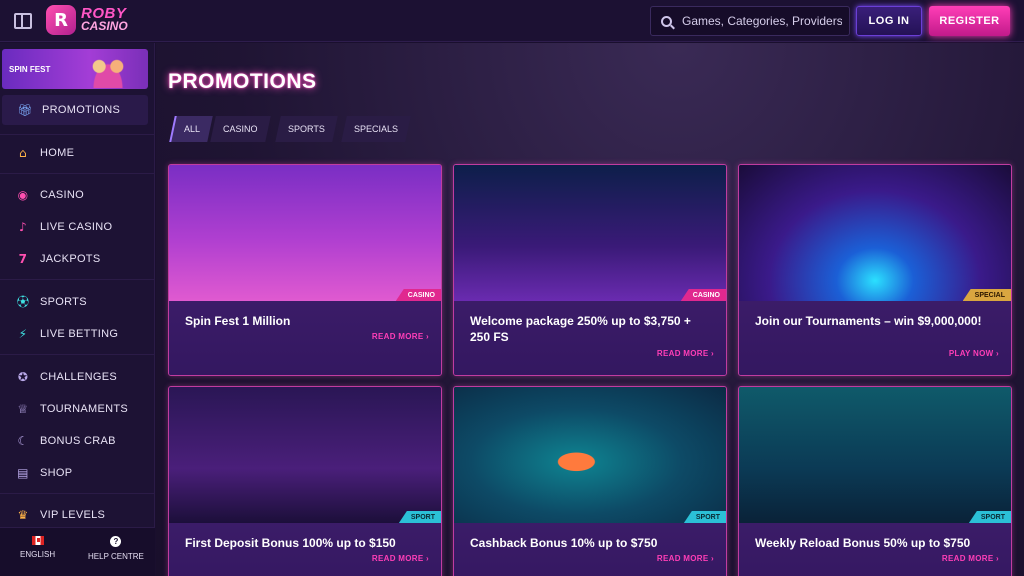 Image resolution: width=1024 pixels, height=576 pixels. What do you see at coordinates (77, 153) in the screenshot?
I see `sidebar-item-home: ⌂ HOME` at bounding box center [77, 153].